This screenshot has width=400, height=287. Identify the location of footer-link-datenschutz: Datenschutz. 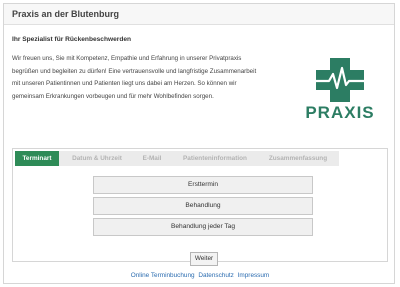
(216, 275).